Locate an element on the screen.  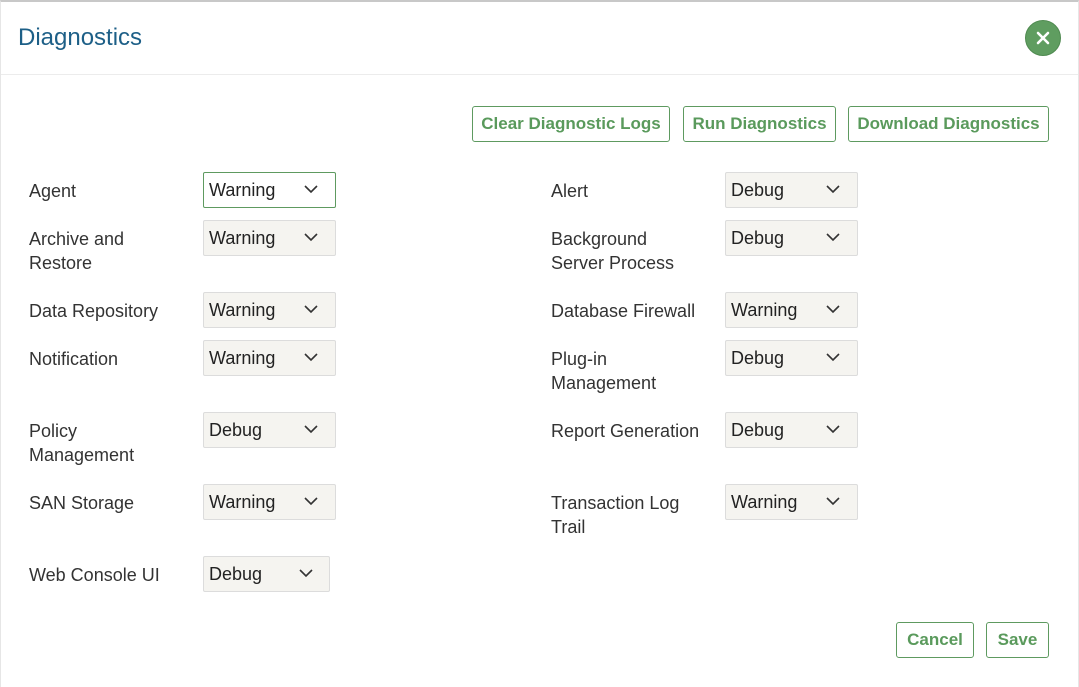
field-label-agent: Agent is located at coordinates (53, 191).